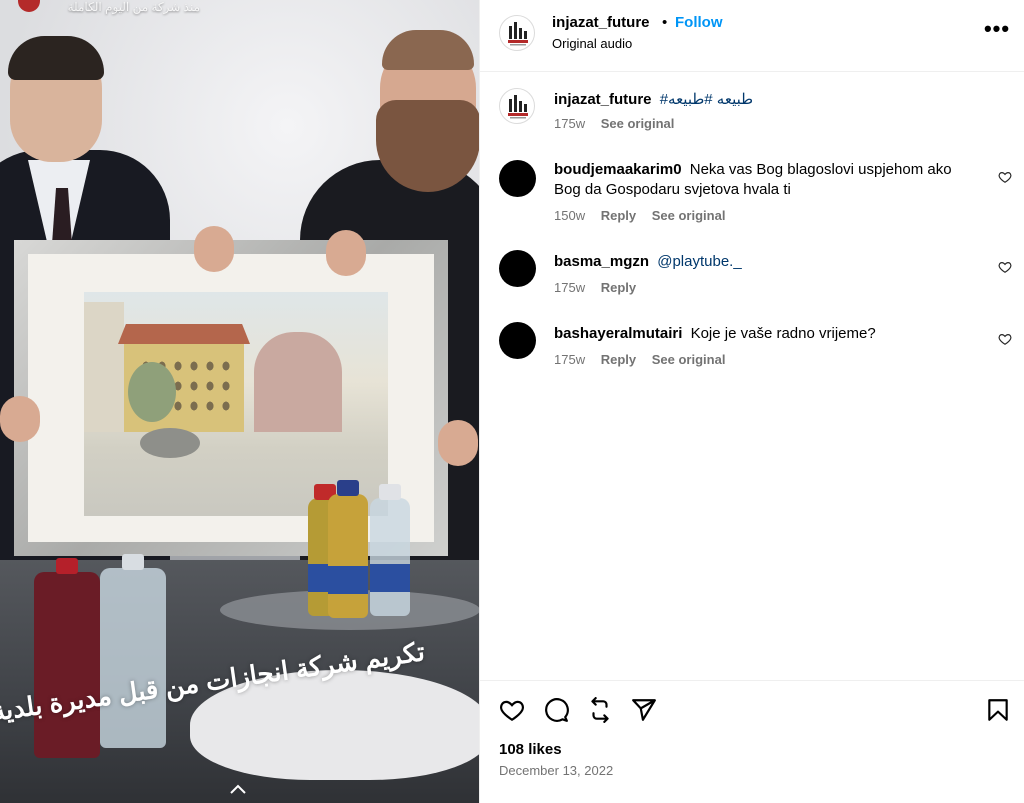 This screenshot has height=803, width=1024. What do you see at coordinates (390, 550) in the screenshot?
I see `bottle-water-small` at bounding box center [390, 550].